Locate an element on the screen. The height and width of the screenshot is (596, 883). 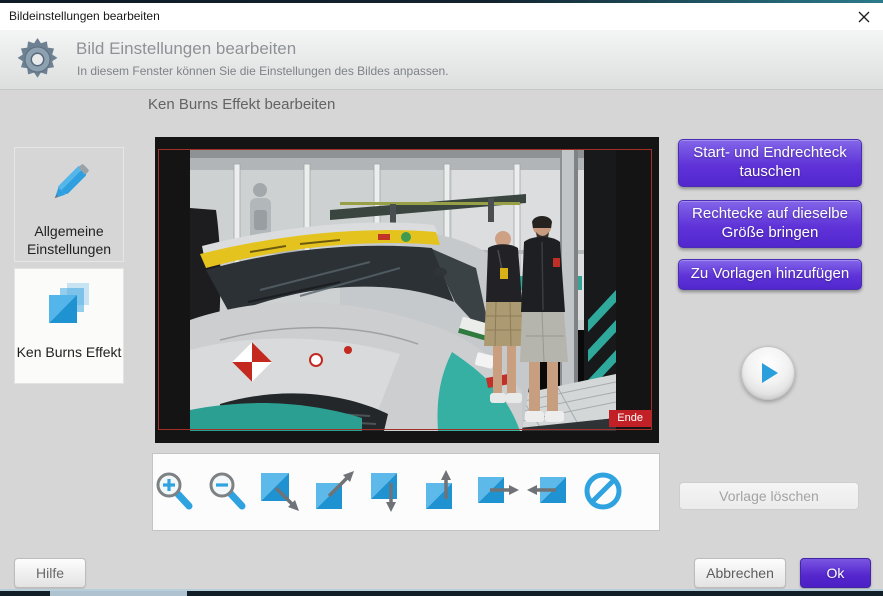
section-title: Ken Burns Effekt bearbeiten is located at coordinates (242, 104).